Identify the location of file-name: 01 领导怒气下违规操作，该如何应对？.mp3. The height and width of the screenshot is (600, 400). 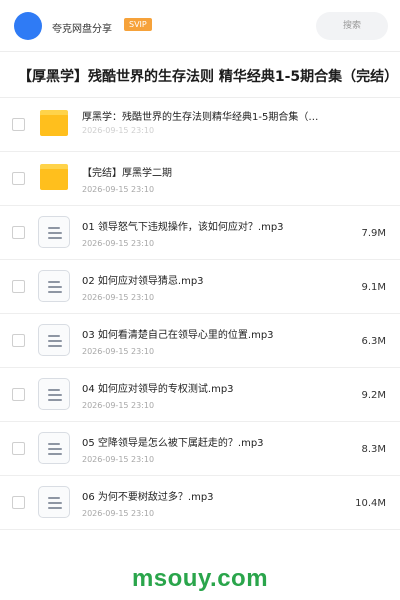
(213, 227).